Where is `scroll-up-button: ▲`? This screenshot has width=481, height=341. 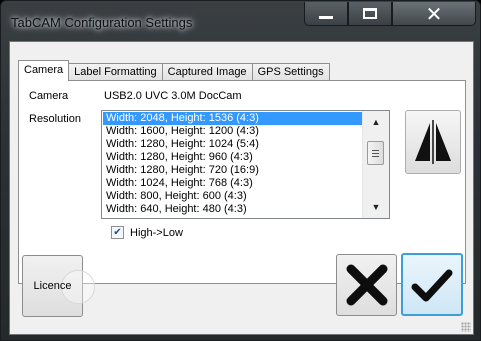 scroll-up-button: ▲ is located at coordinates (376, 122).